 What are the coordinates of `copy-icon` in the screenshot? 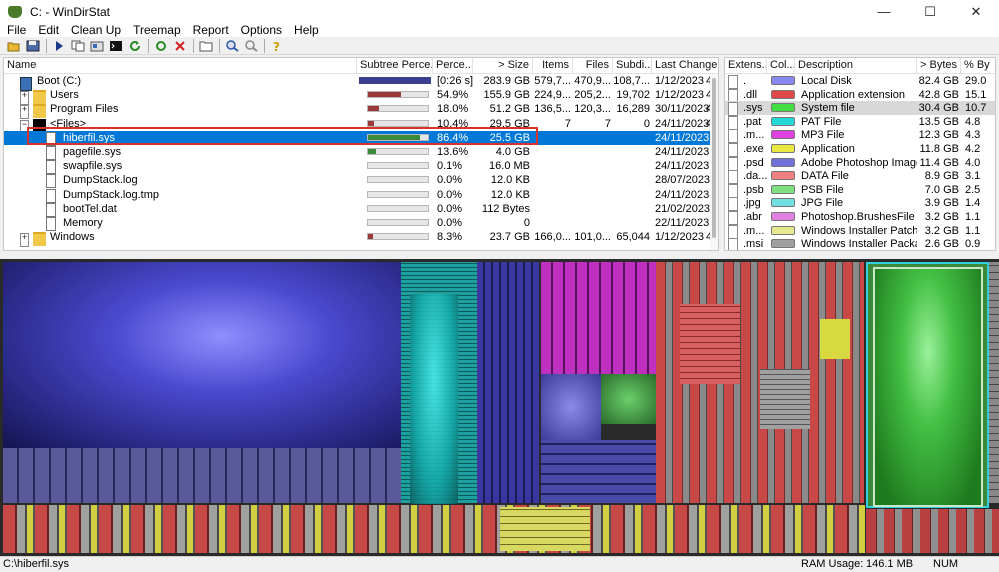 It's located at (78, 46).